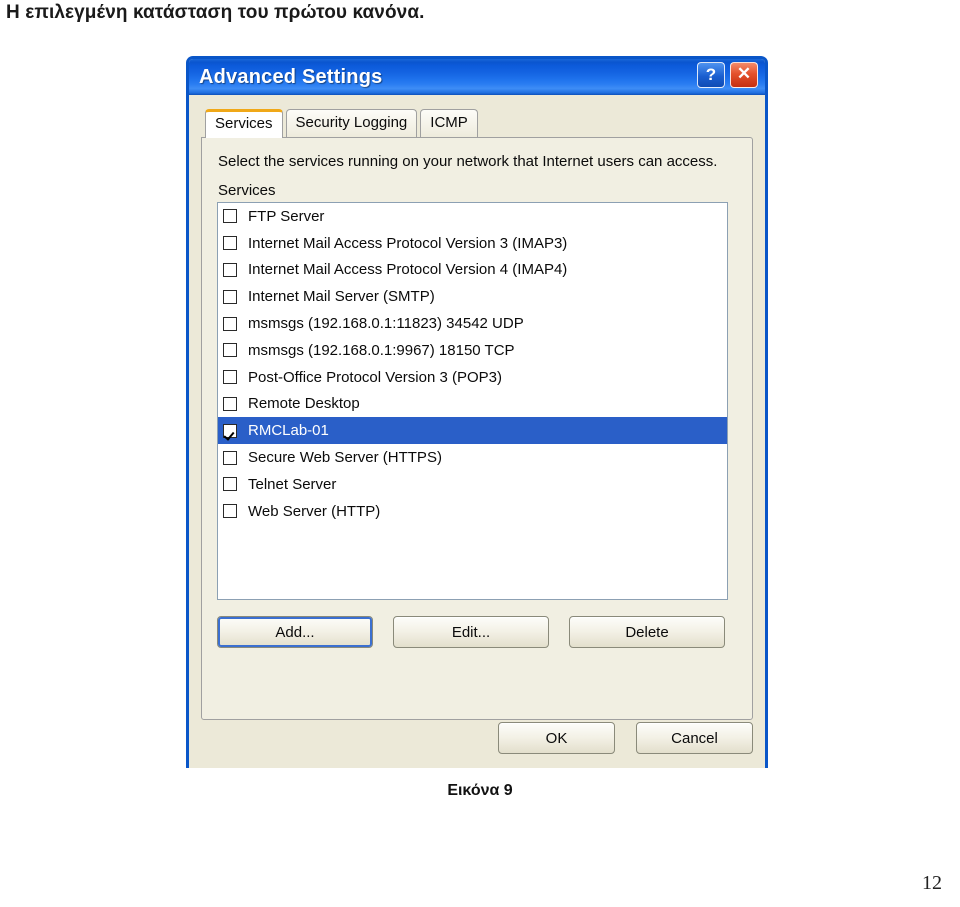  Describe the element at coordinates (625, 738) in the screenshot. I see `dialog-footer: OK Cancel` at that location.